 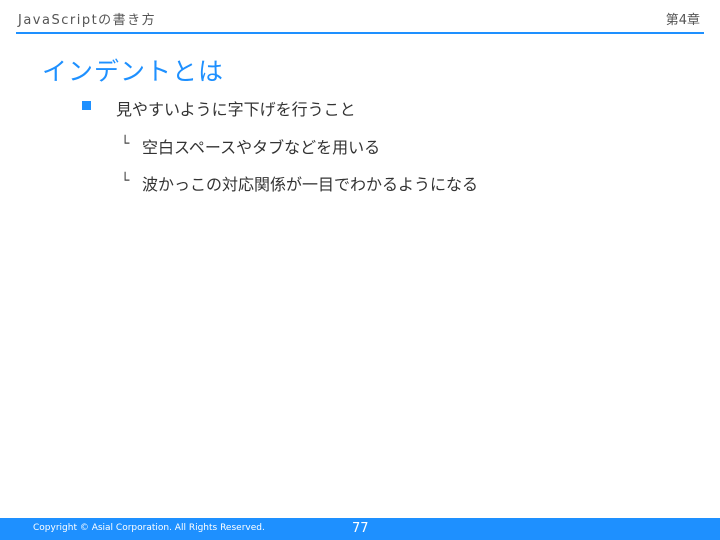 I want to click on square-bullet-icon, so click(x=86, y=105).